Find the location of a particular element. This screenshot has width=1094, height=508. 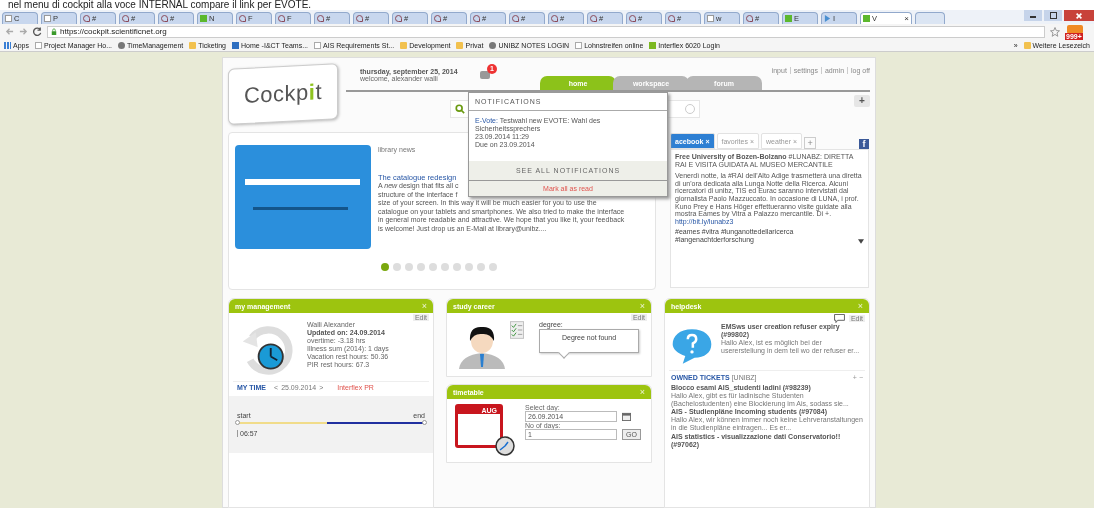

back-icon is located at coordinates (9, 31).